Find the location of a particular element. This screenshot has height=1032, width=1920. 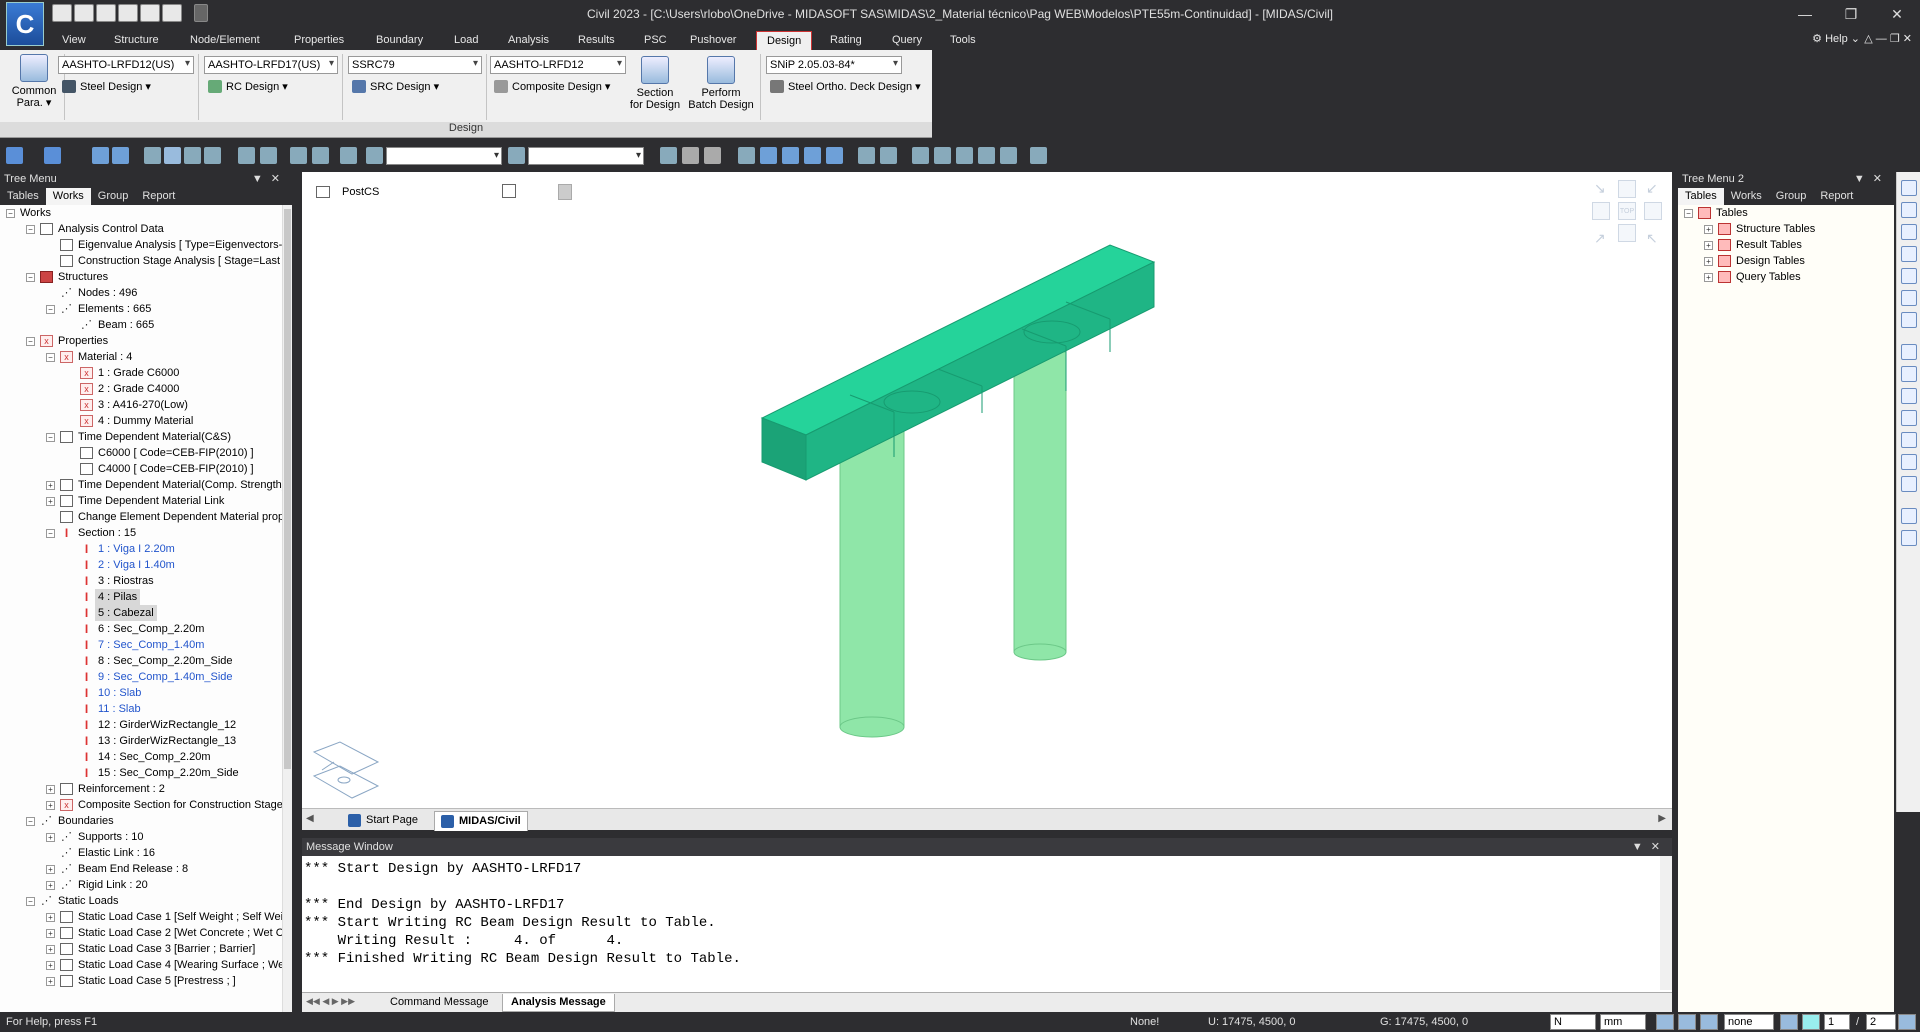

display-icon is located at coordinates (920, 155).